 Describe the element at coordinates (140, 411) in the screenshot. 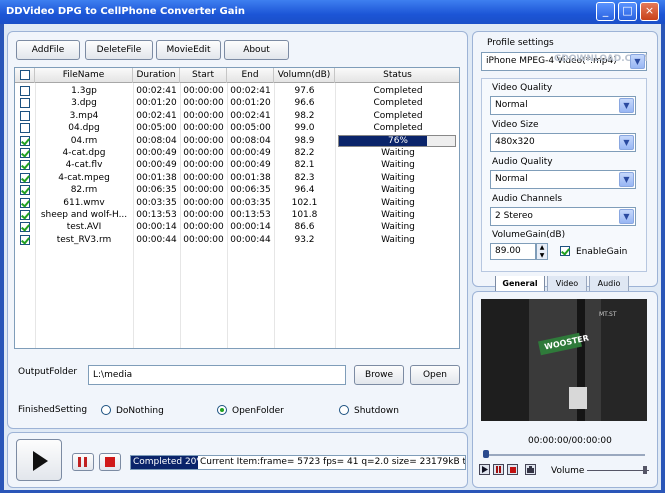

I see `do-nothing-label: DoNothing` at that location.